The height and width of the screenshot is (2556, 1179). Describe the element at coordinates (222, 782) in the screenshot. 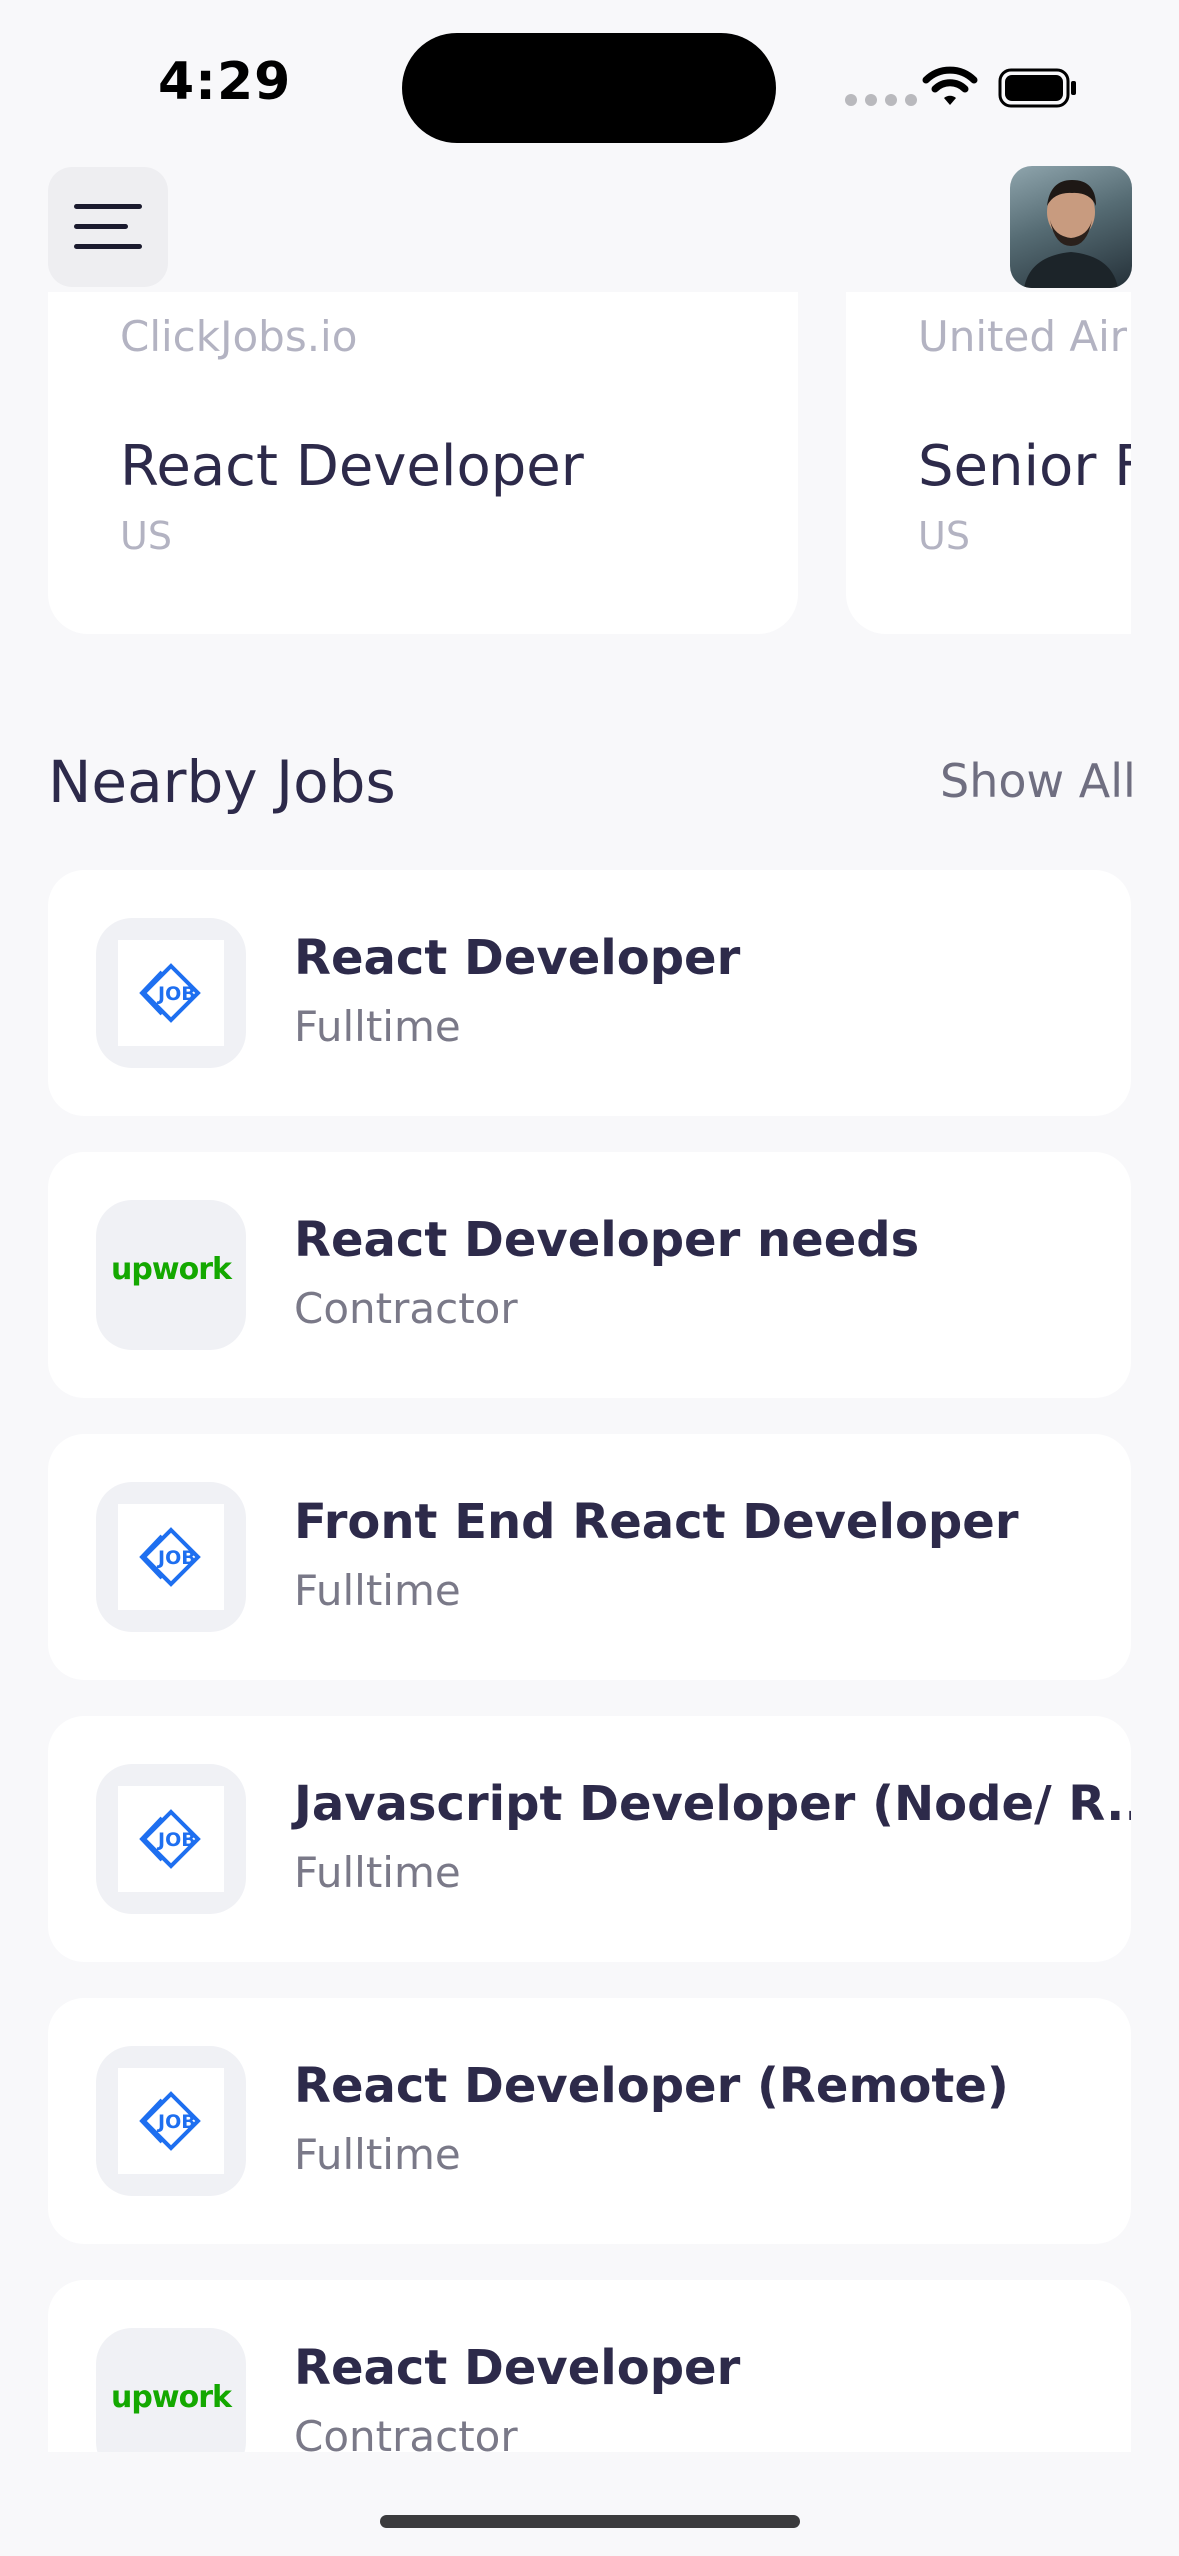

I see `section-title: Nearby Jobs` at that location.